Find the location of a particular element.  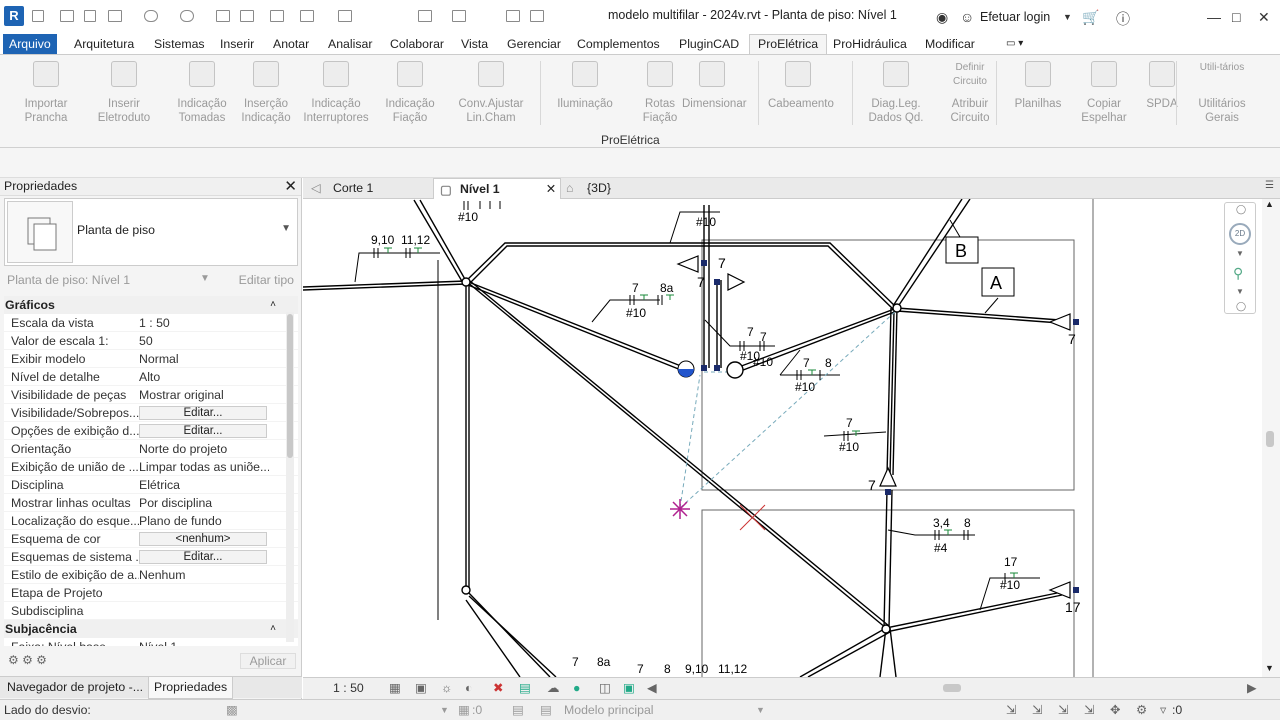

3d-view-icon is located at coordinates (425, 16).